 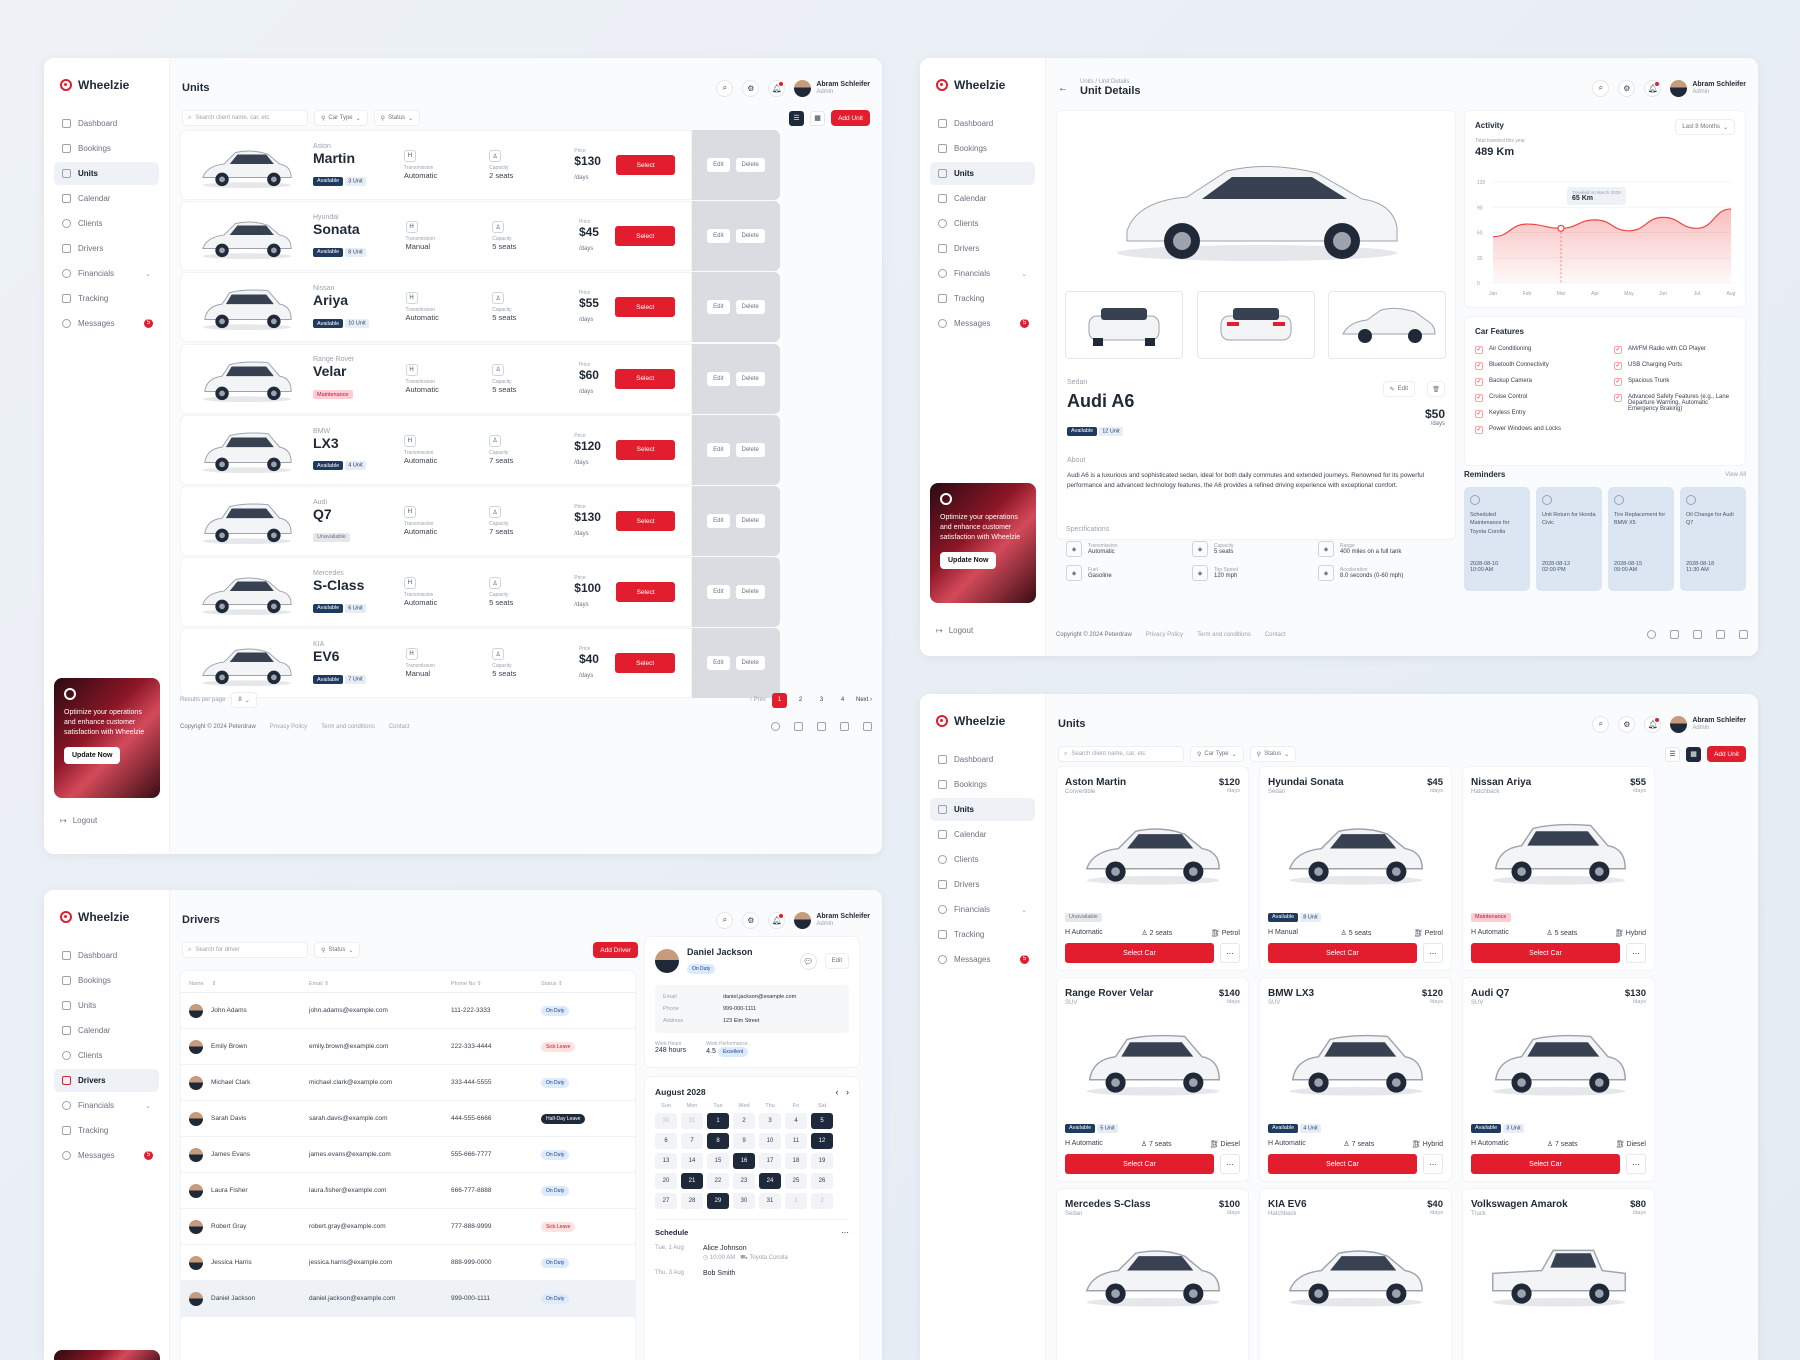 I want to click on calendar-day: 30, so click(x=744, y=1201).